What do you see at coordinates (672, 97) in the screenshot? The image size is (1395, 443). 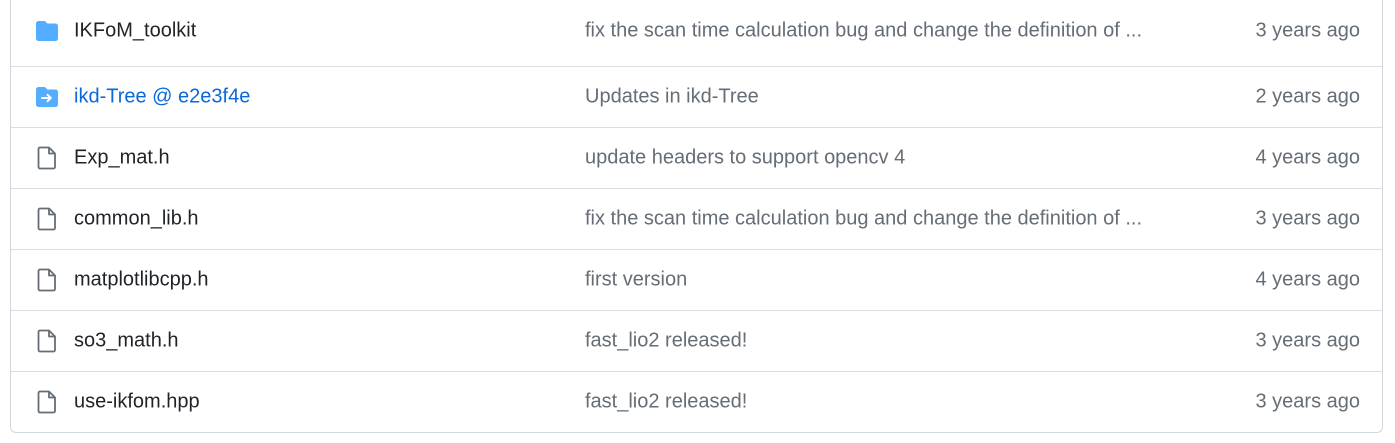 I see `commit-message-link: Updates in ikd-Tree` at bounding box center [672, 97].